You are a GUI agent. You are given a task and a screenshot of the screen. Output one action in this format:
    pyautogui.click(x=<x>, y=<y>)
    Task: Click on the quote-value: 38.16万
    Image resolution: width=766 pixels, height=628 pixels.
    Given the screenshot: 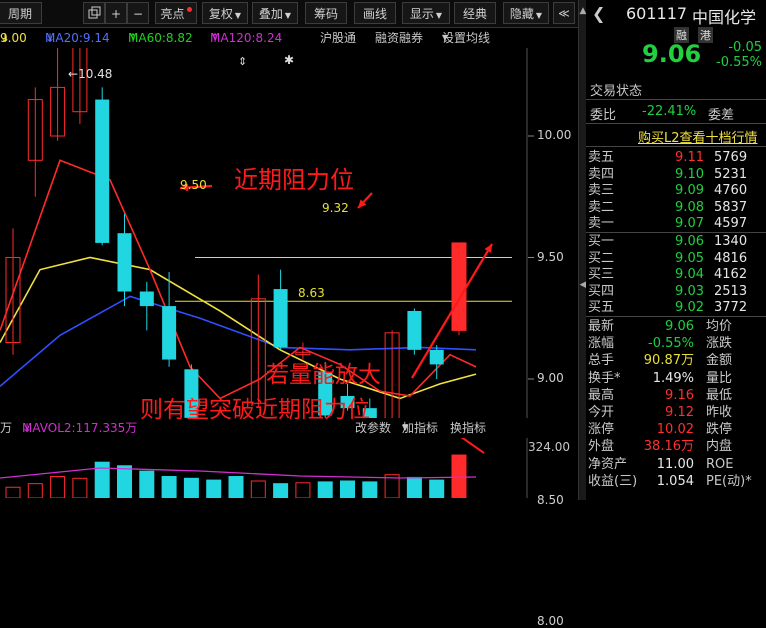 What is the action you would take?
    pyautogui.click(x=668, y=447)
    